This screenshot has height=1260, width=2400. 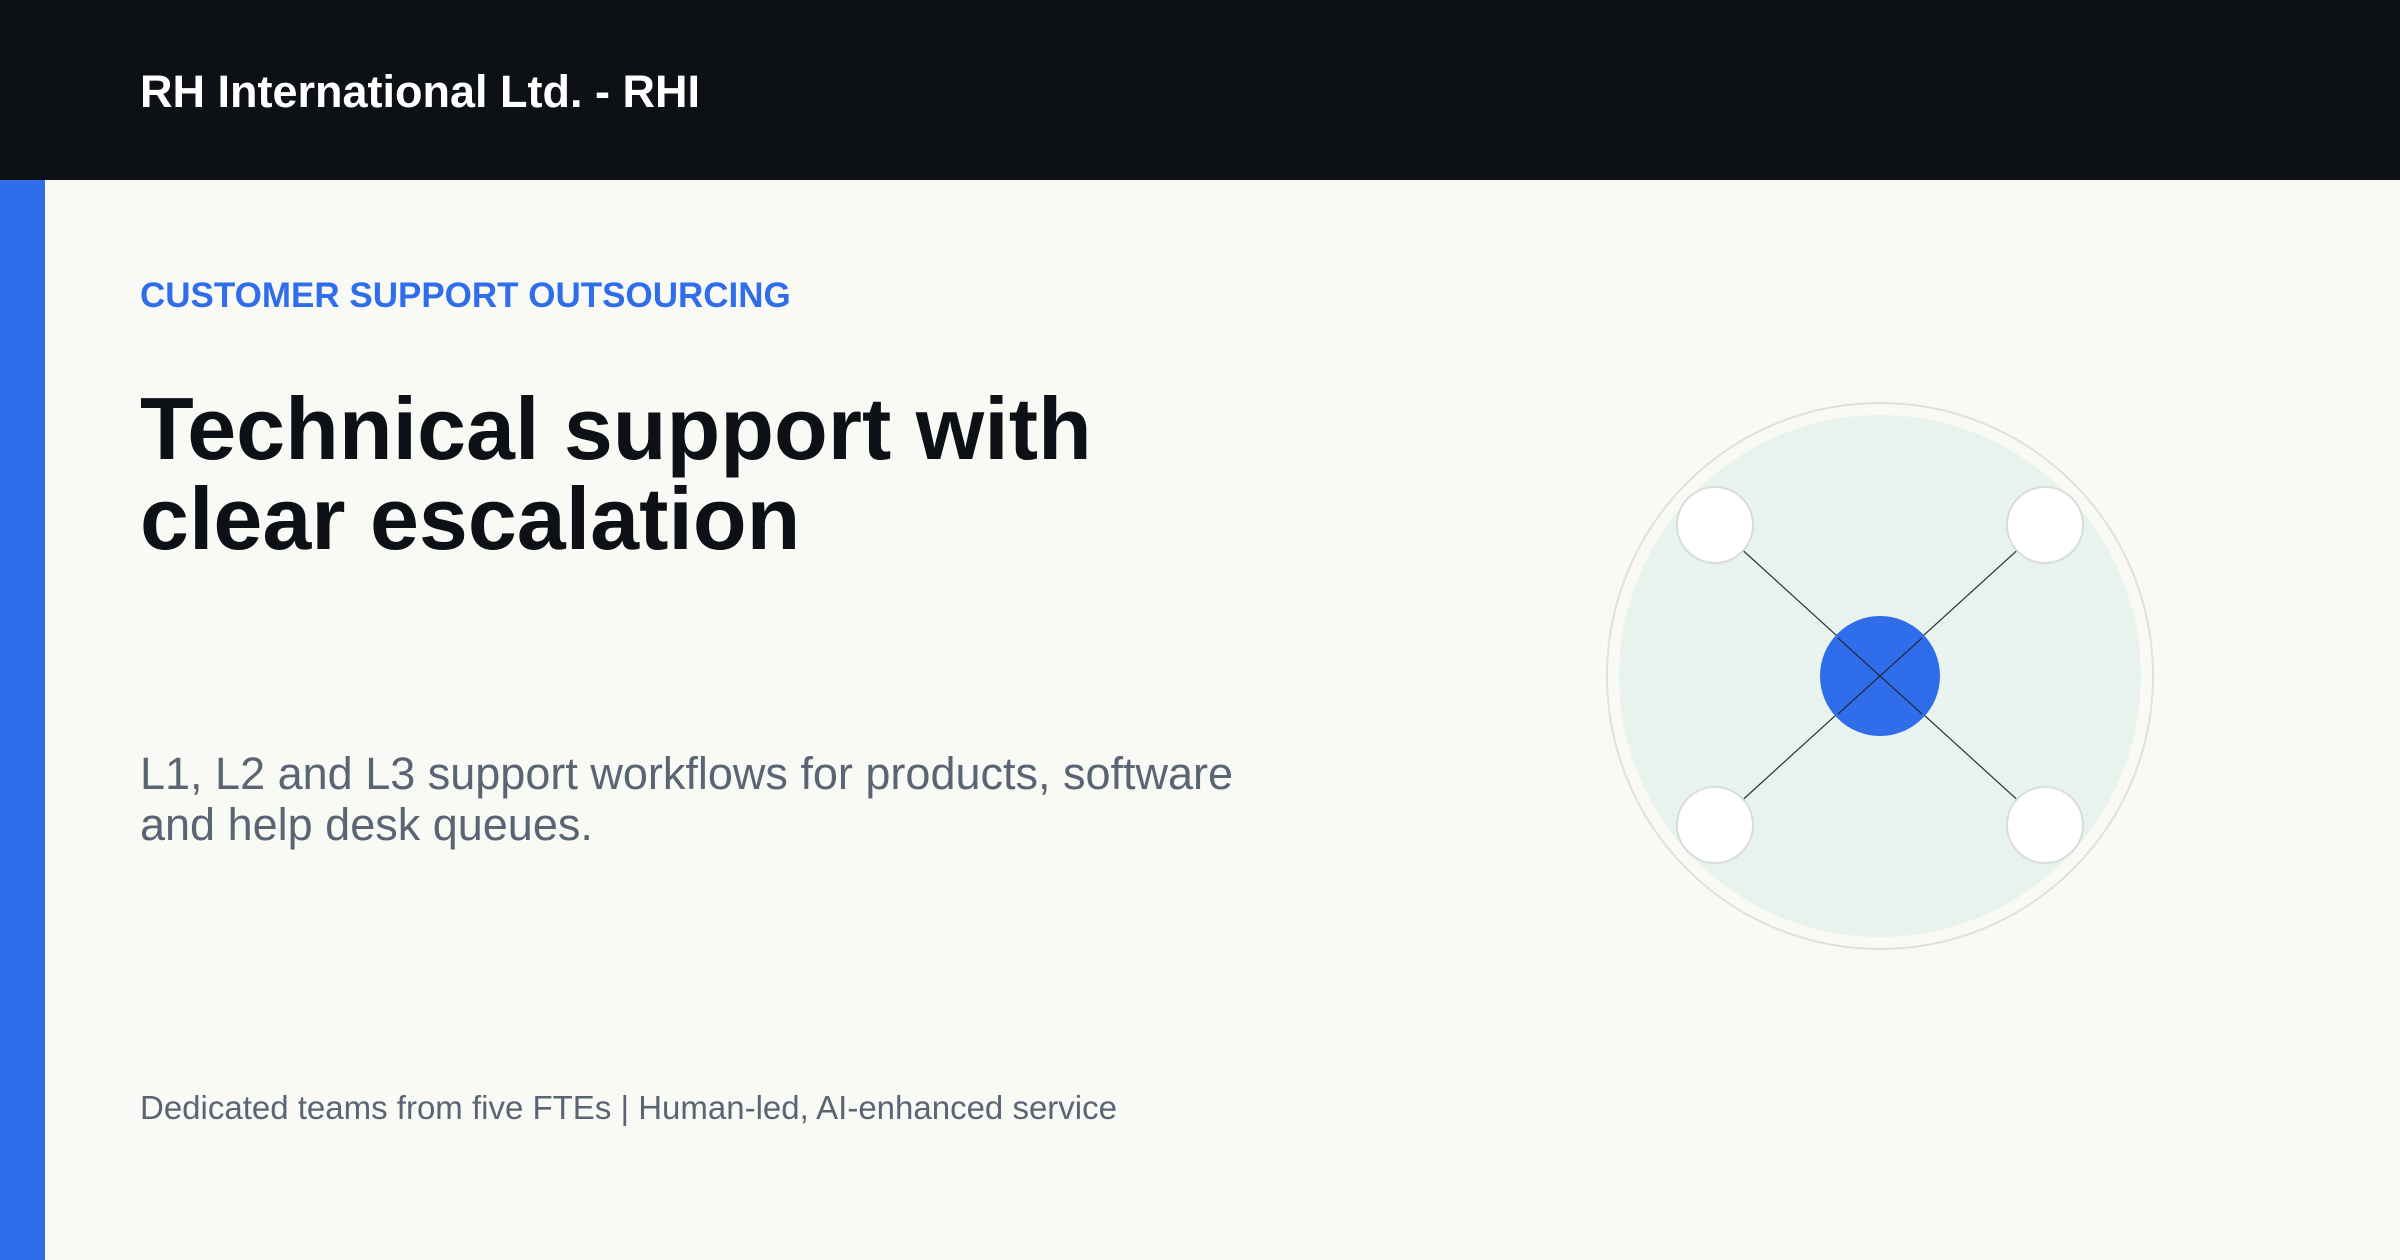 I want to click on section-eyebrow: CUSTOMER SUPPORT OUTSOURCING, so click(x=465, y=295).